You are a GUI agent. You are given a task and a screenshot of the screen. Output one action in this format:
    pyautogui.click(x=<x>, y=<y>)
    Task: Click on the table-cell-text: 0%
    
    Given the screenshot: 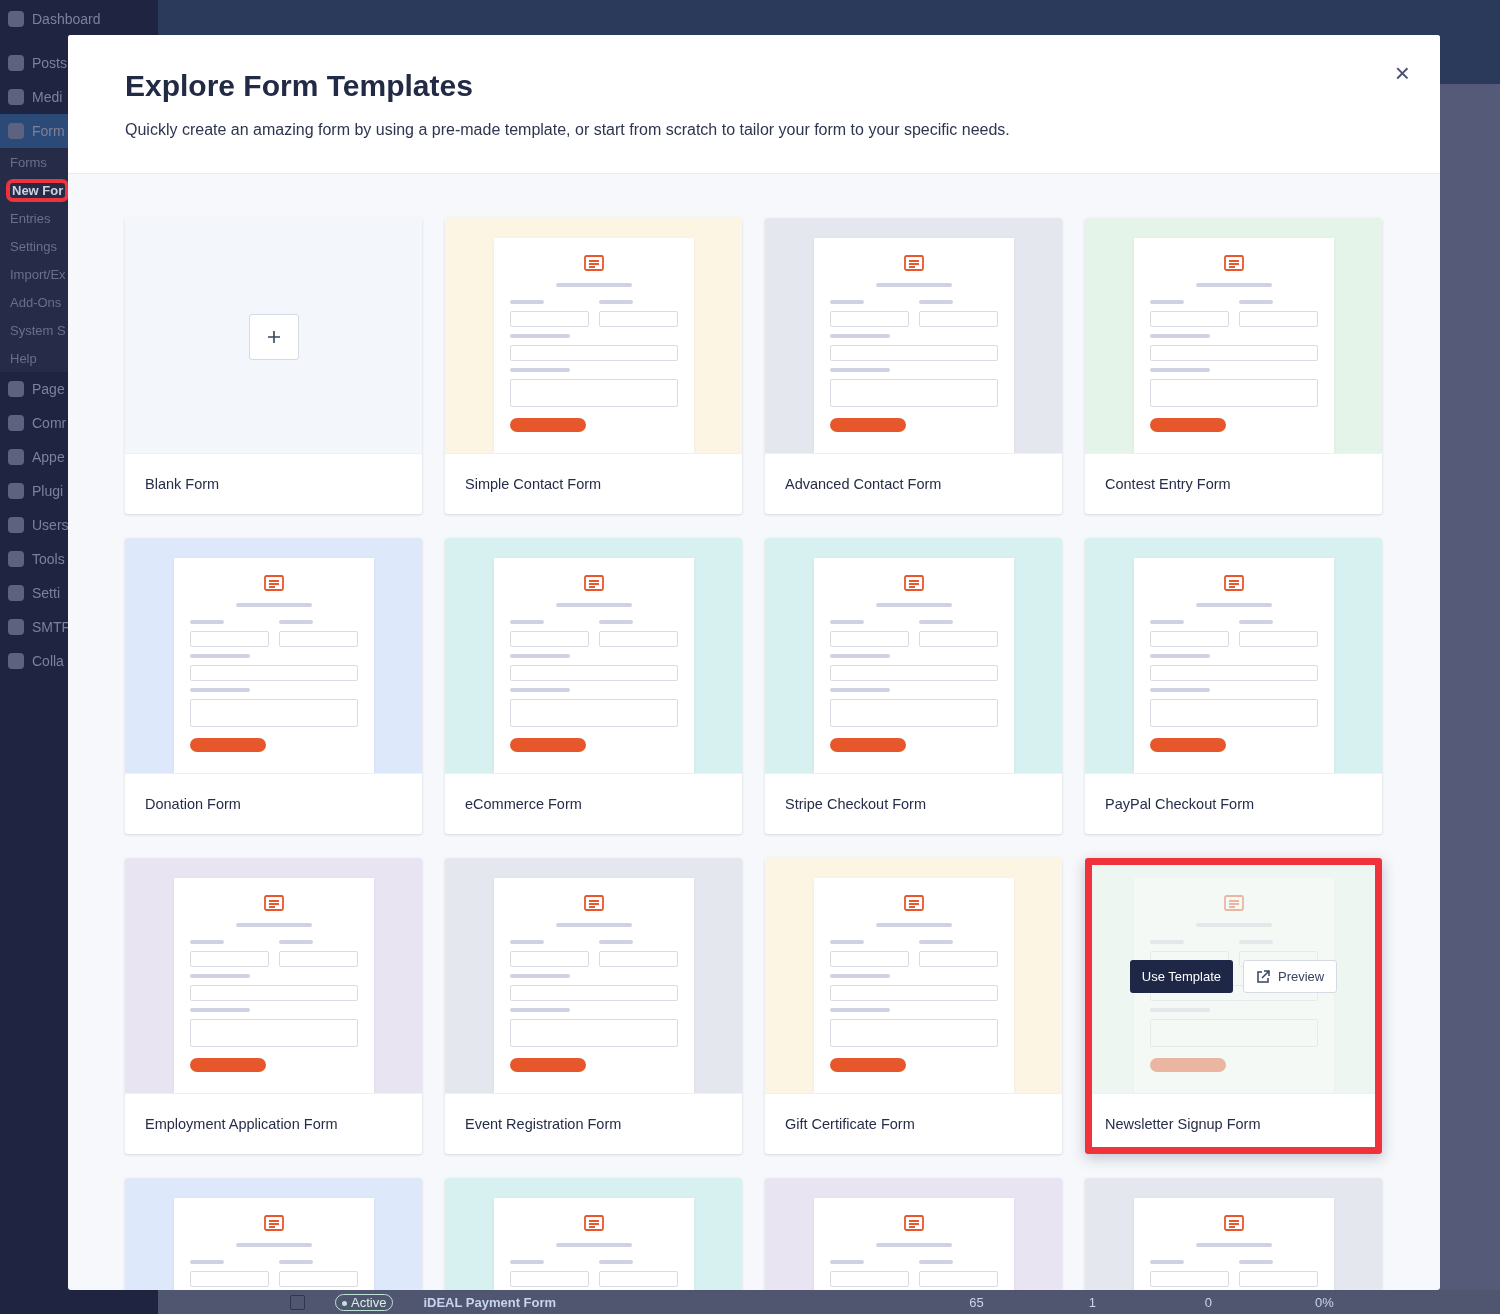 What is the action you would take?
    pyautogui.click(x=1324, y=1302)
    